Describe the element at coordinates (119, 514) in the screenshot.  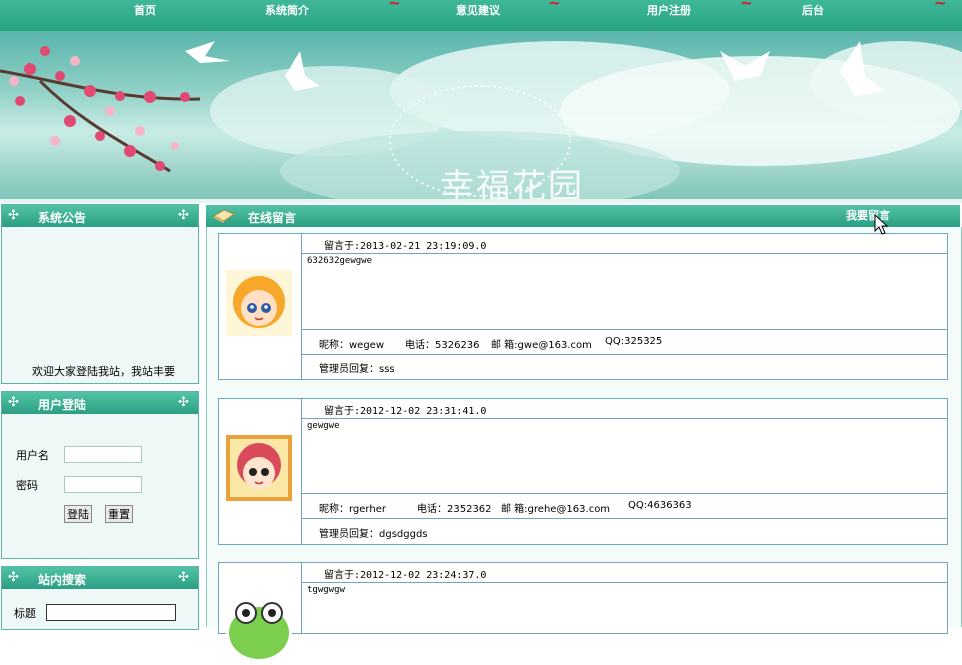
I see `reset-button: 重置` at that location.